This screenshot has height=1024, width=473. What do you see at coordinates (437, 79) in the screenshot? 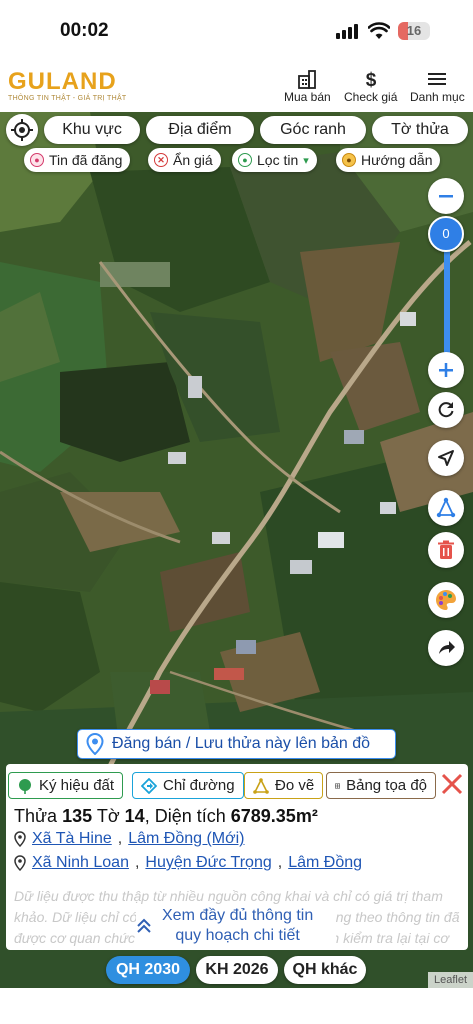
I see `hamburger-menu-icon` at bounding box center [437, 79].